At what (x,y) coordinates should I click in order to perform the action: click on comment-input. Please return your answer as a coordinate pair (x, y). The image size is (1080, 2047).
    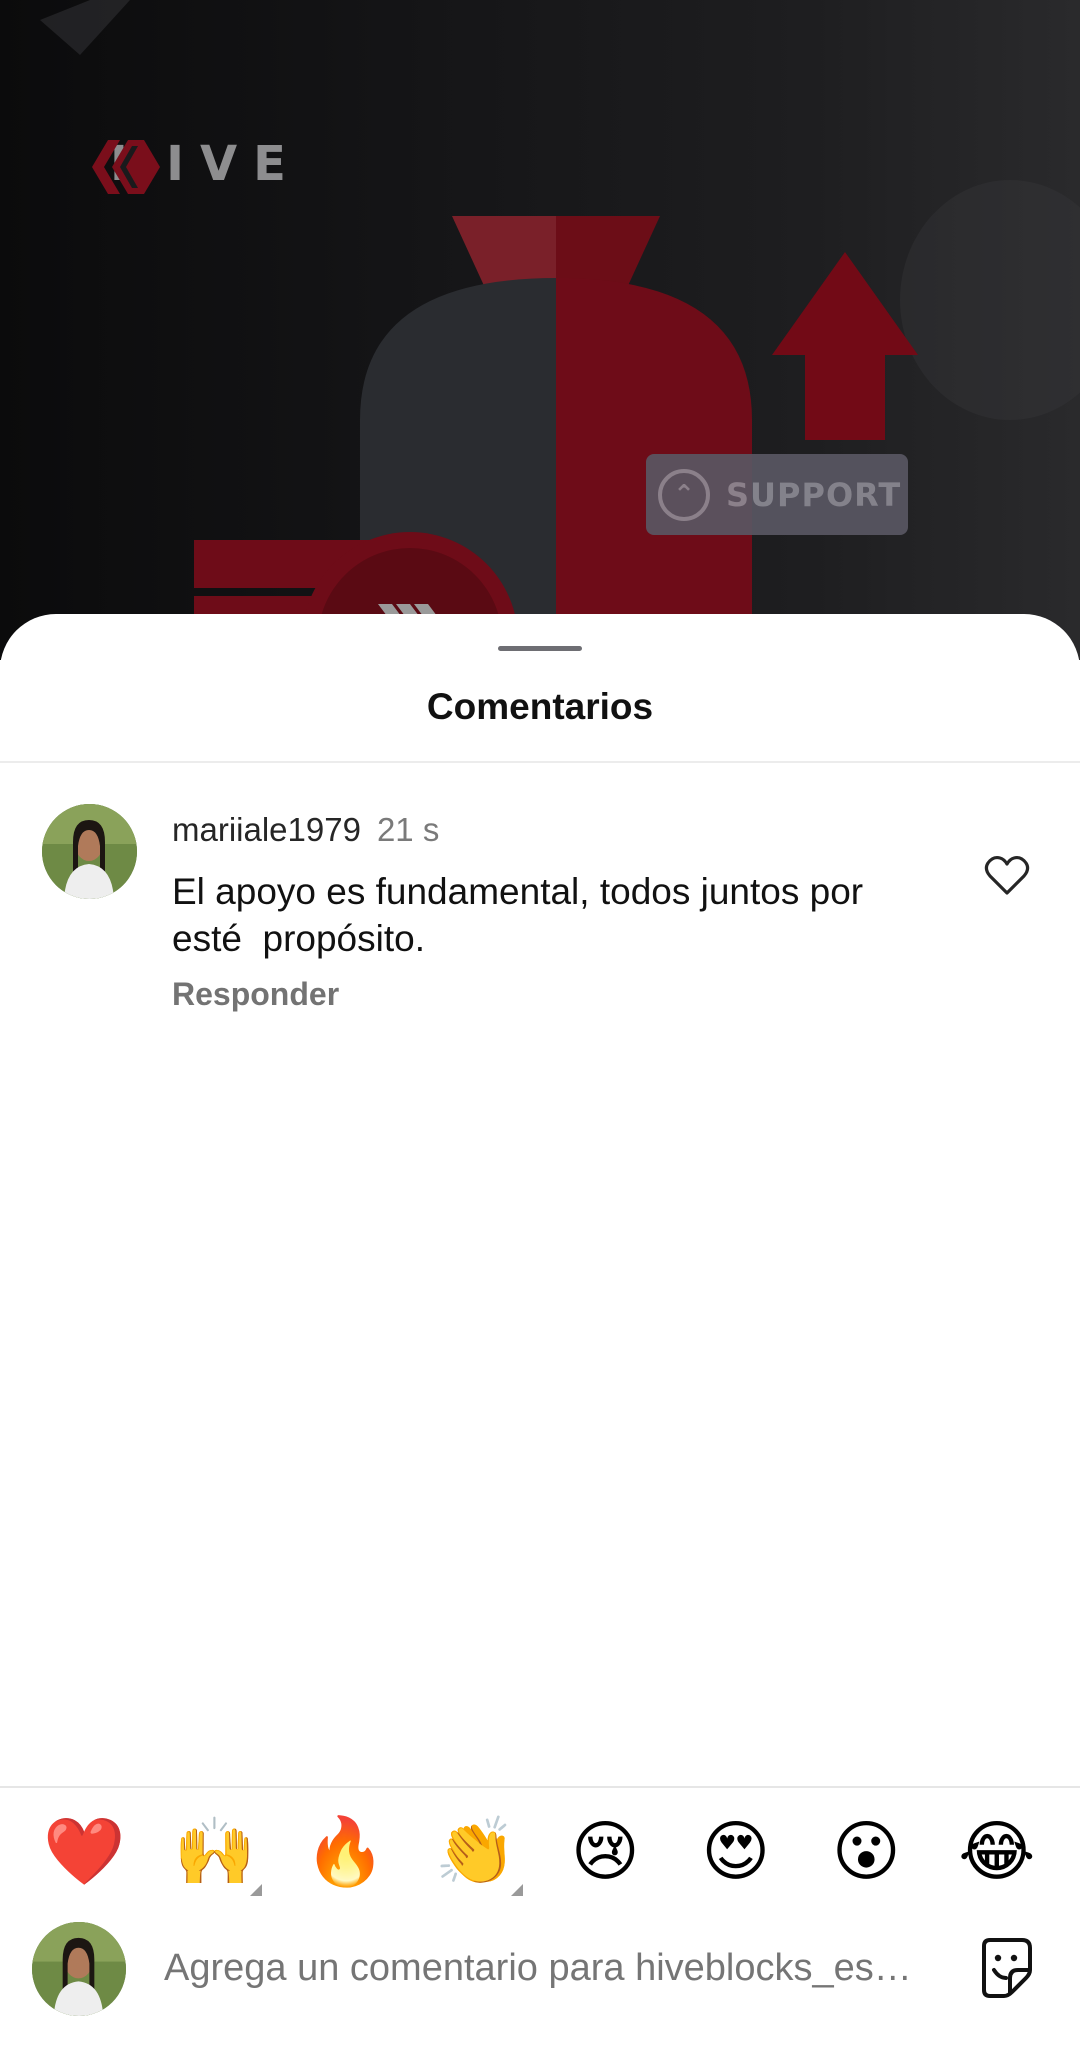
    Looking at the image, I should click on (554, 1968).